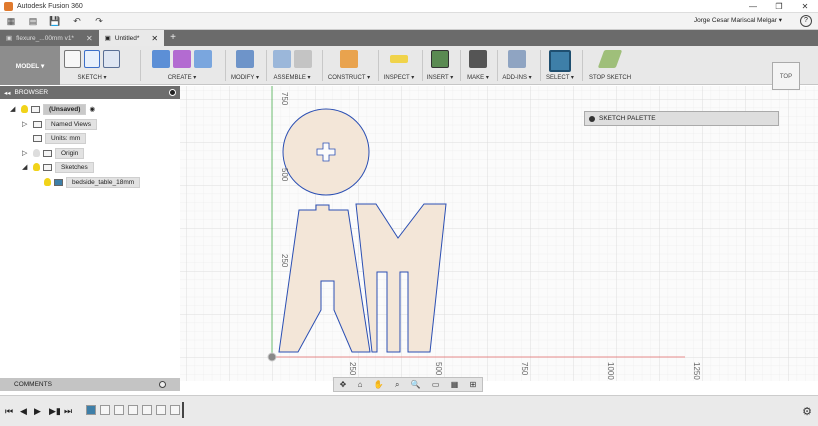 Image resolution: width=818 pixels, height=426 pixels. Describe the element at coordinates (455, 384) in the screenshot. I see `grid-settings-icon: ▦` at that location.